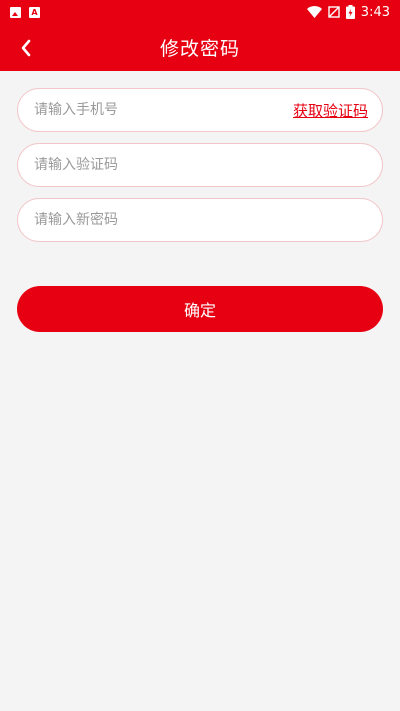 Image resolution: width=400 pixels, height=711 pixels. What do you see at coordinates (34, 12) in the screenshot?
I see `font-icon: A` at bounding box center [34, 12].